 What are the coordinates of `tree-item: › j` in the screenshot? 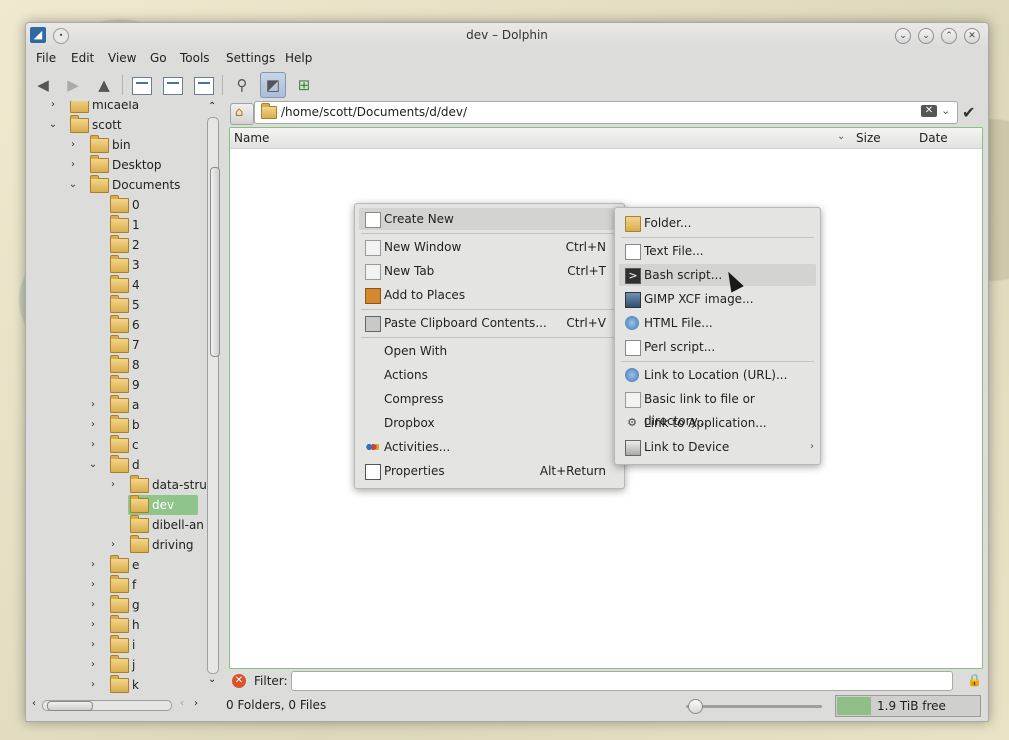 It's located at (118, 665).